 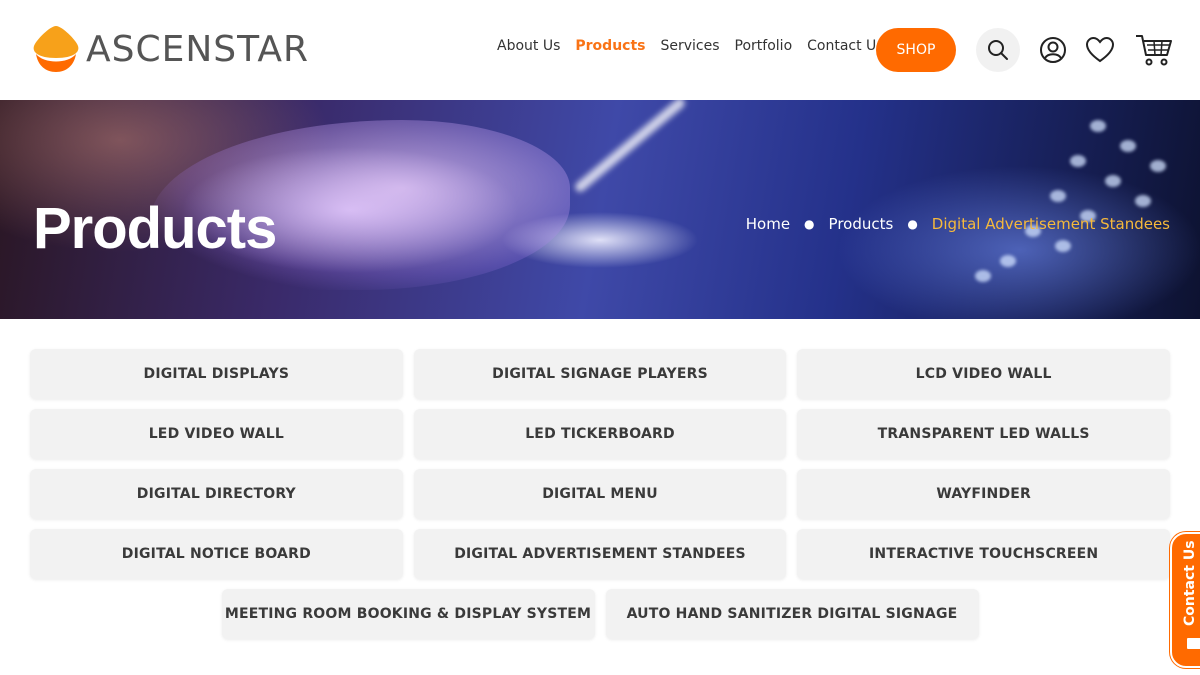 What do you see at coordinates (768, 224) in the screenshot?
I see `breadcrumb-home: Home` at bounding box center [768, 224].